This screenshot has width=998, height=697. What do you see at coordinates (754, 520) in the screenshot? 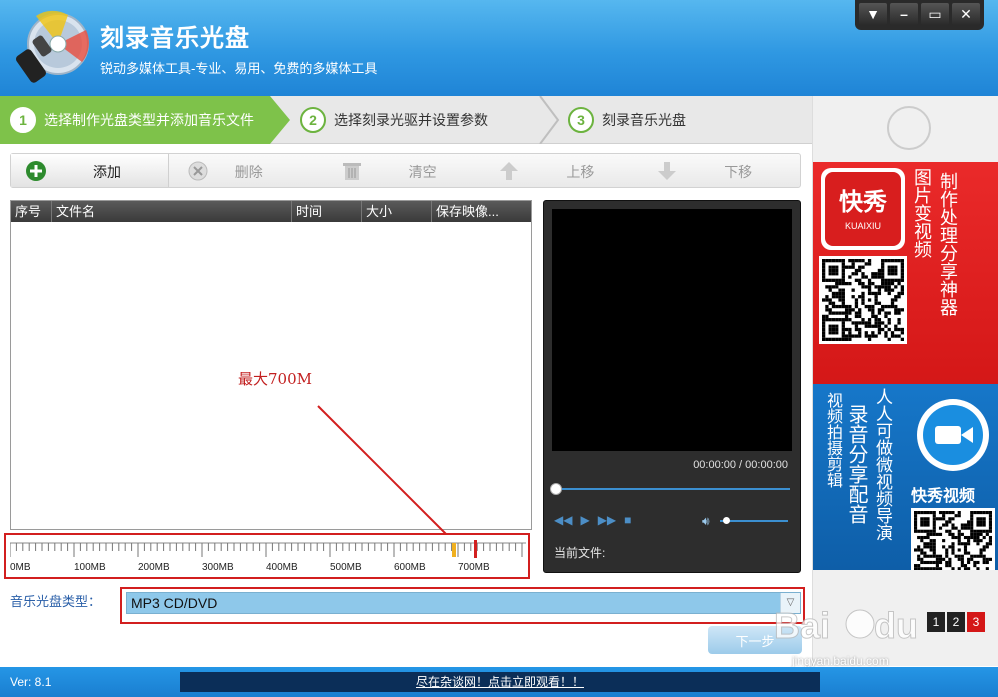
I see `volume-slider` at bounding box center [754, 520].